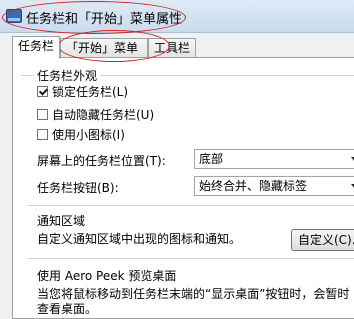 Image resolution: width=354 pixels, height=319 pixels. Describe the element at coordinates (253, 186) in the screenshot. I see `taskbar-buttons-value: 始终合并、隐藏标签` at that location.